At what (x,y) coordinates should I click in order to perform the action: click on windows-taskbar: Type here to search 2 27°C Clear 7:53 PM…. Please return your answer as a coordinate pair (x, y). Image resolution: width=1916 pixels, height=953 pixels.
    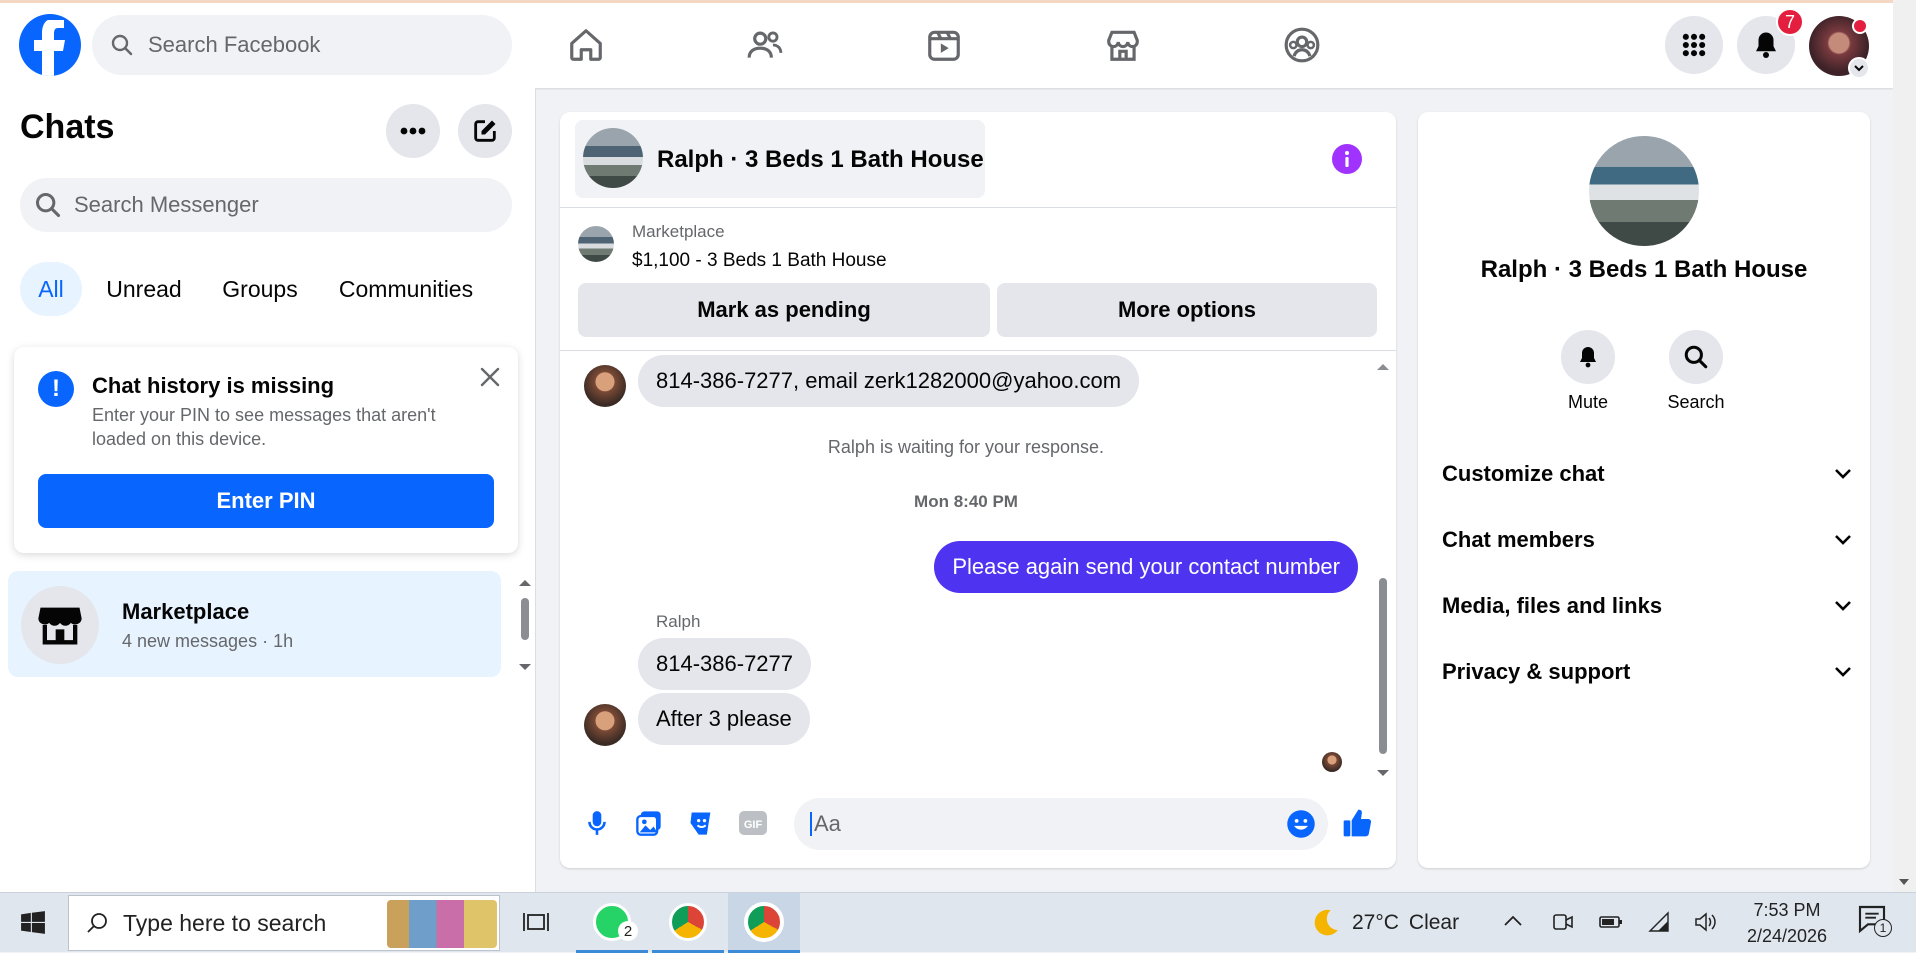
    Looking at the image, I should click on (958, 922).